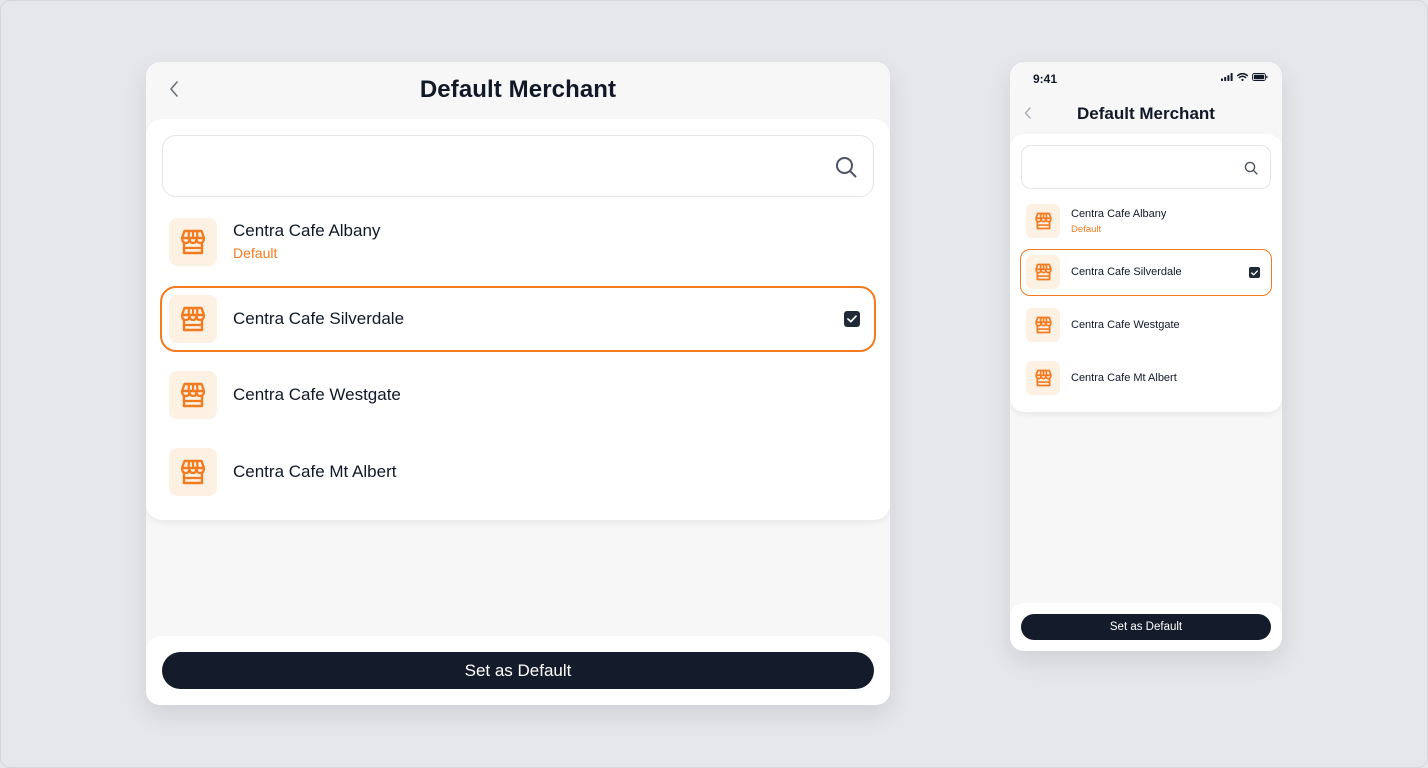 The width and height of the screenshot is (1428, 768). What do you see at coordinates (1227, 77) in the screenshot?
I see `signal-icon` at bounding box center [1227, 77].